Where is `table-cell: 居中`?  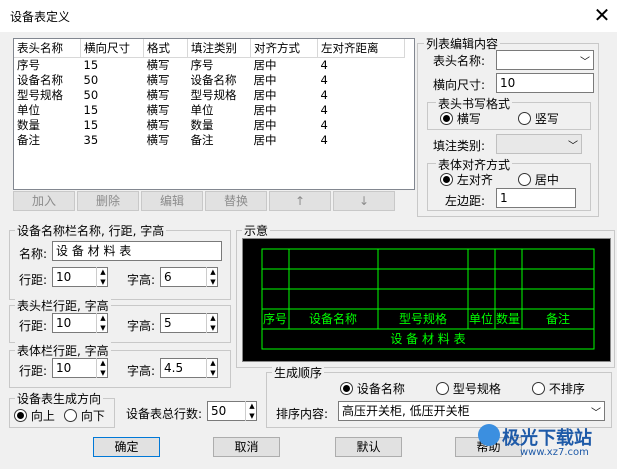
table-cell: 居中 is located at coordinates (265, 80).